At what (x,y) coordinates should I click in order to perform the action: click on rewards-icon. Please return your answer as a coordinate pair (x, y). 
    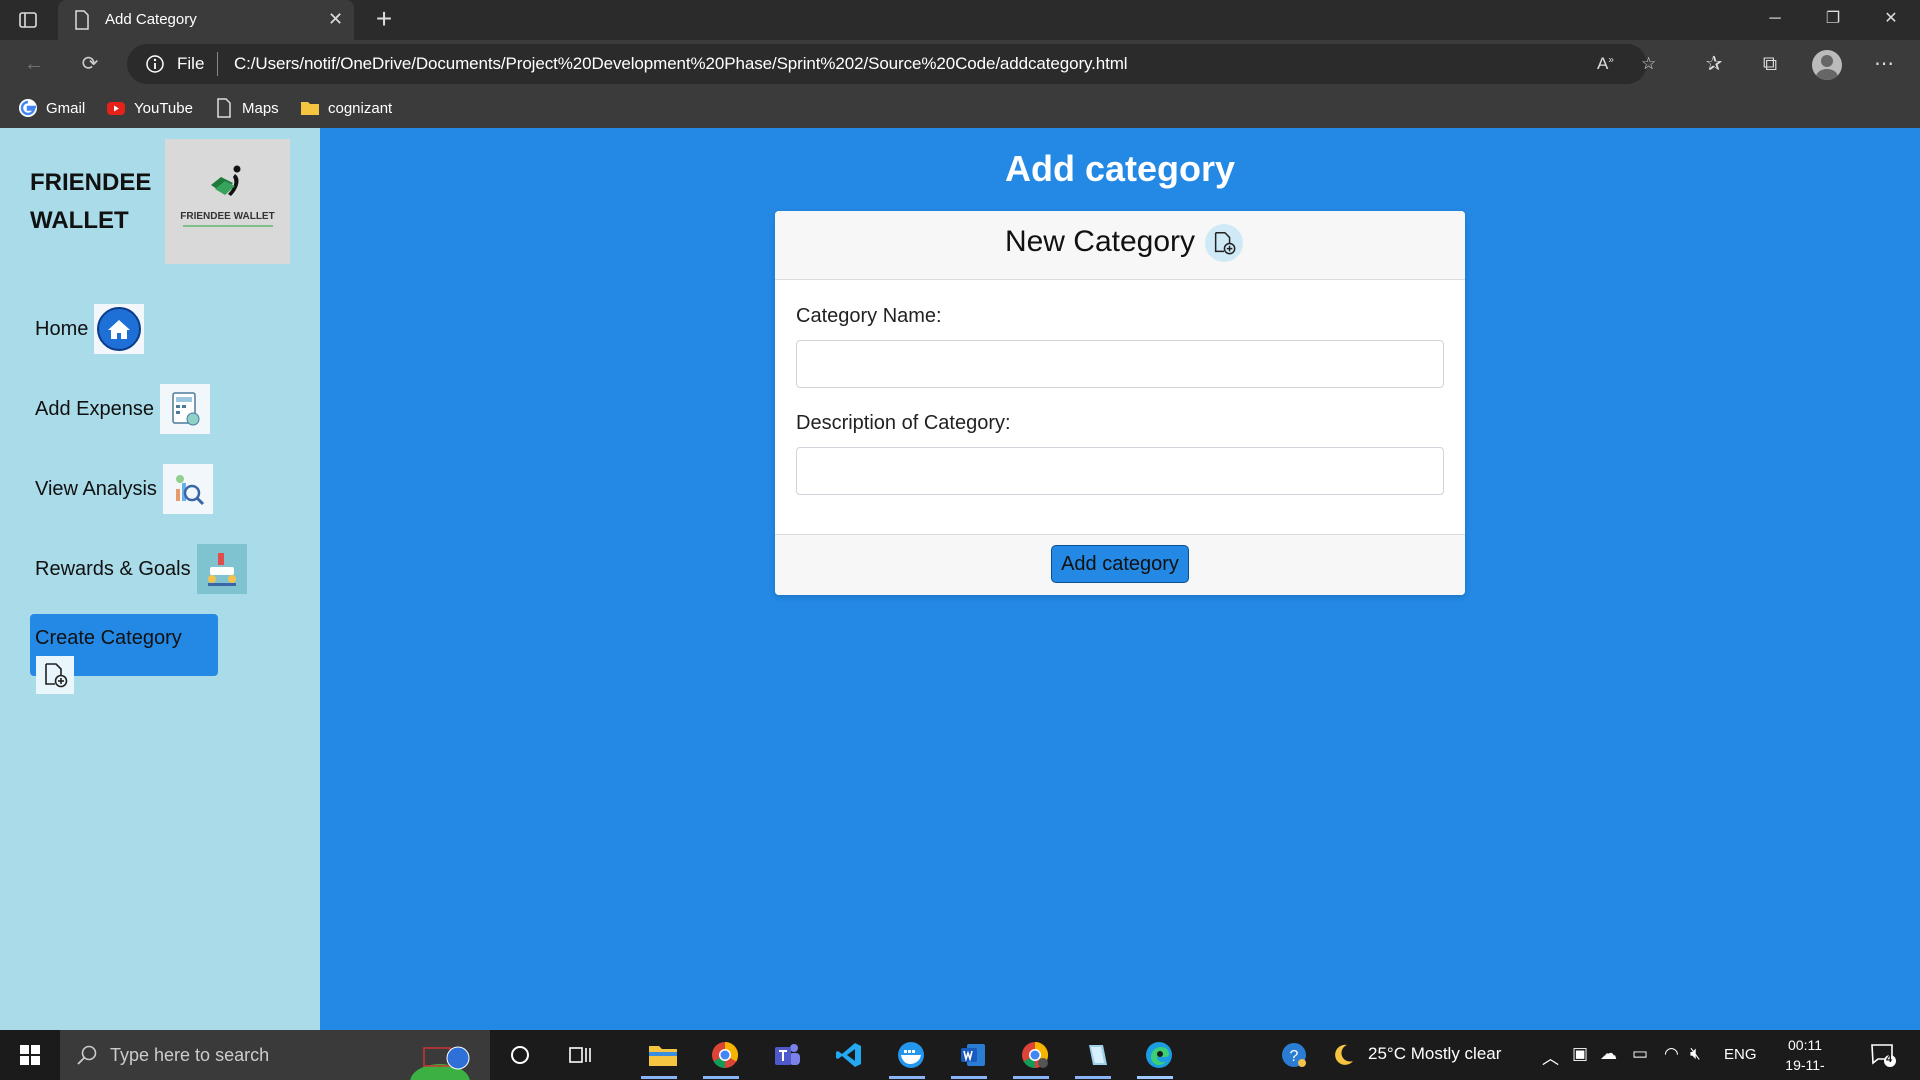
    Looking at the image, I should click on (221, 569).